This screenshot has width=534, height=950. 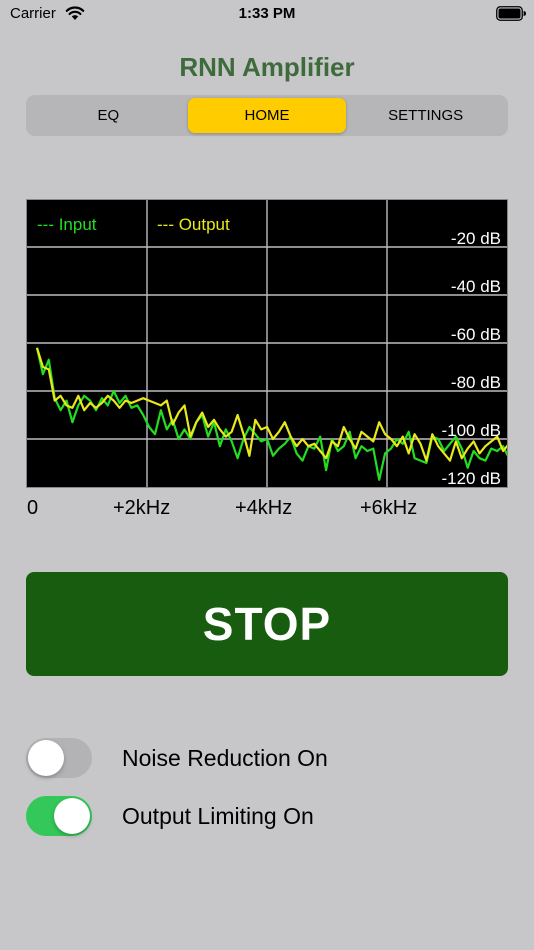 I want to click on app-title: RNN Amplifier, so click(x=267, y=67).